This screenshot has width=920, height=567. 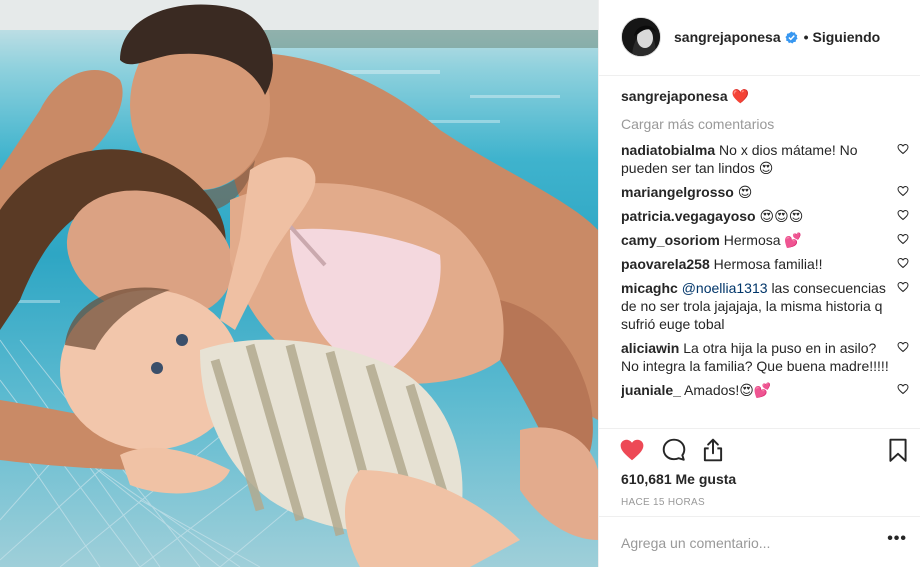 I want to click on comment-username: paovarela258, so click(x=665, y=264).